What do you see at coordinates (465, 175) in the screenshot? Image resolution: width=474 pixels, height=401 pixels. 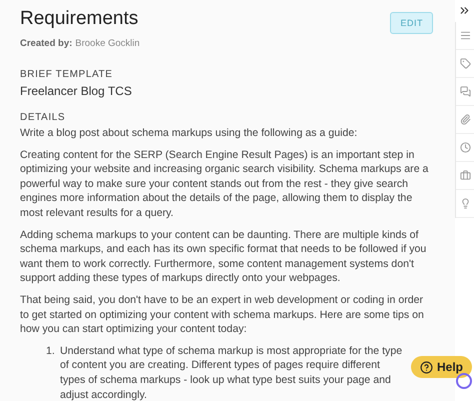 I see `briefcase-icon` at bounding box center [465, 175].